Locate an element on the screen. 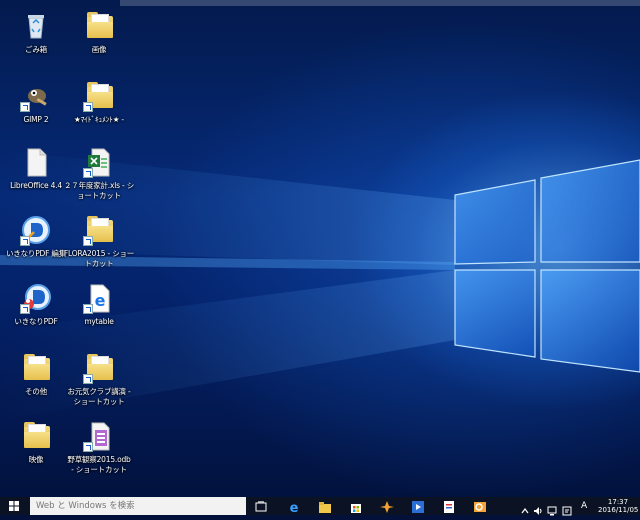 The height and width of the screenshot is (520, 640). desktop-icon-recycle-bin: ごみ箱 is located at coordinates (36, 32).